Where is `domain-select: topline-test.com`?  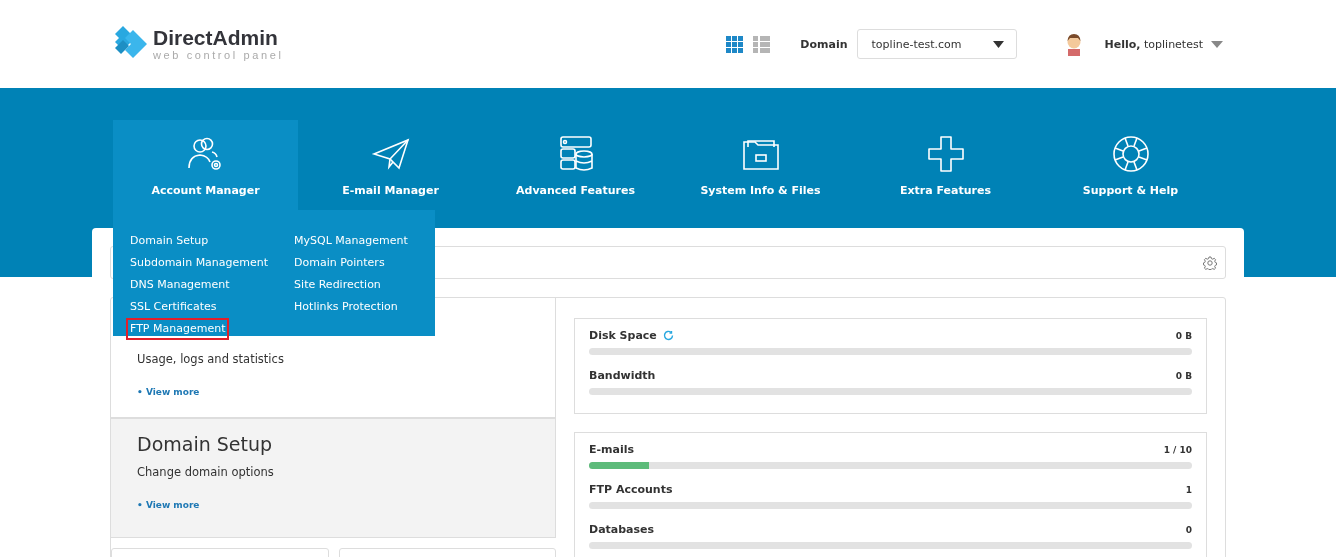
domain-select: topline-test.com is located at coordinates (936, 44).